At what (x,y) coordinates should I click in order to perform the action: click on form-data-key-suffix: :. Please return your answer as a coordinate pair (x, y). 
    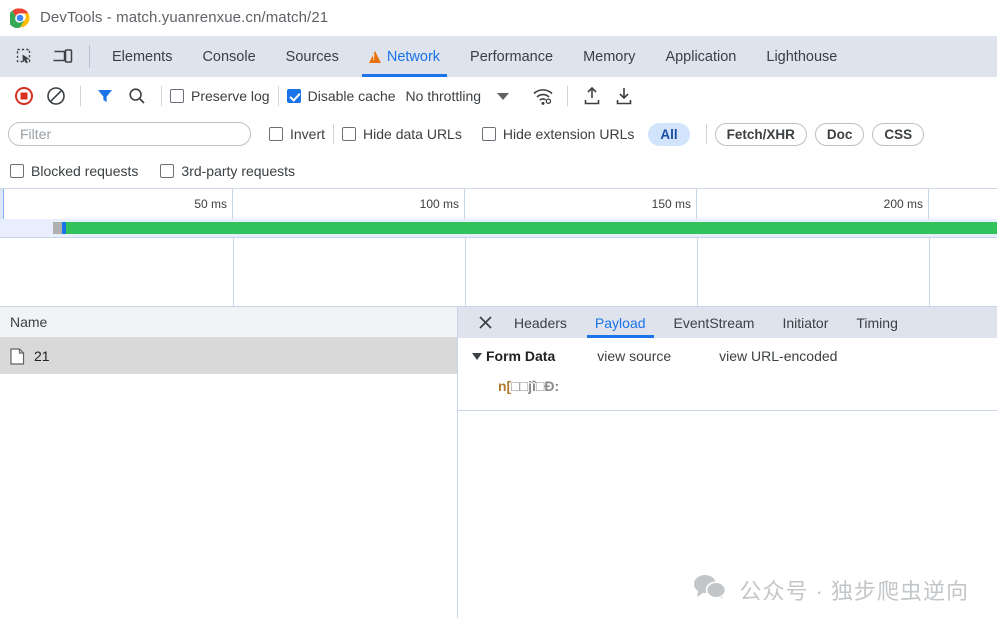
    Looking at the image, I should click on (557, 386).